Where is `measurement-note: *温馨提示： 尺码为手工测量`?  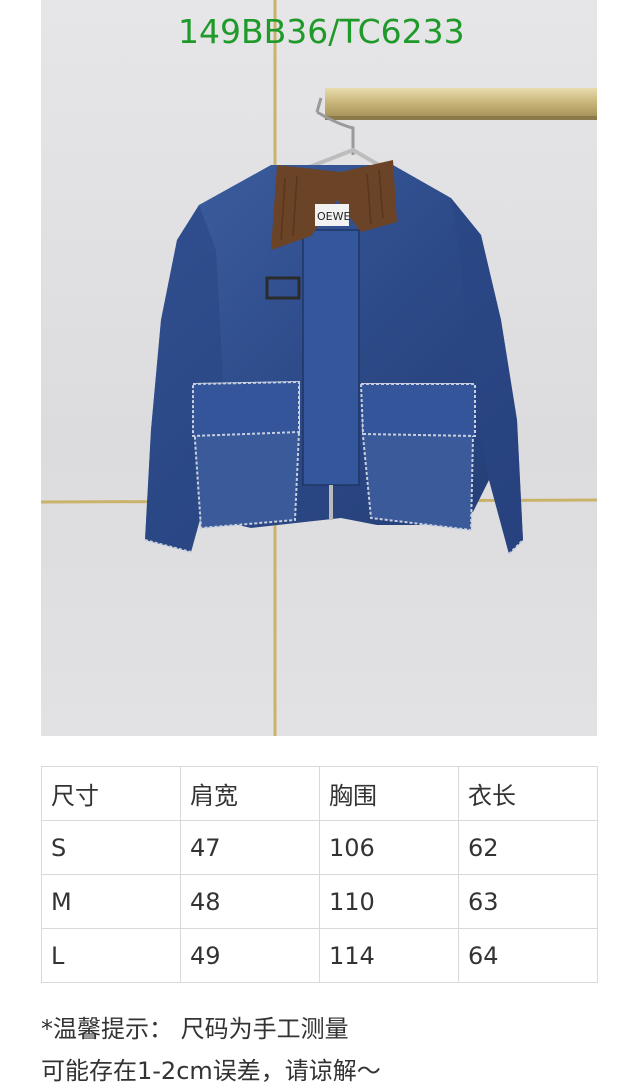
measurement-note: *温馨提示： 尺码为手工测量 is located at coordinates (195, 1029).